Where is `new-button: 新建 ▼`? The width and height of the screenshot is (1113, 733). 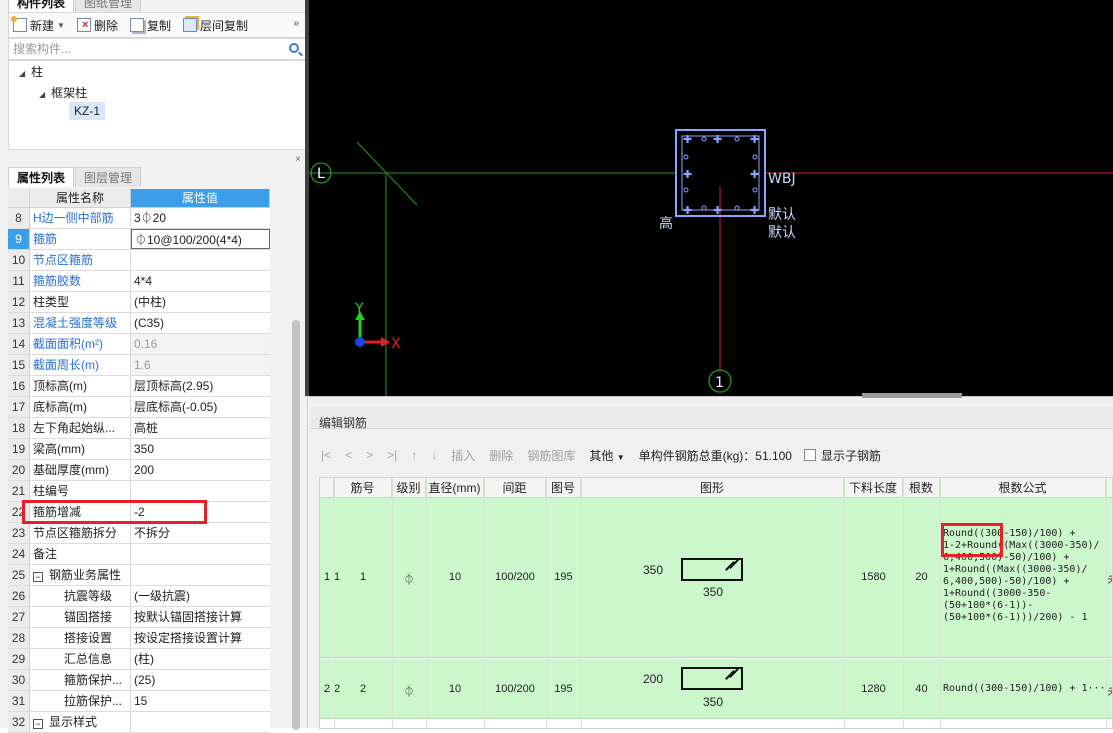 new-button: 新建 ▼ is located at coordinates (38, 25).